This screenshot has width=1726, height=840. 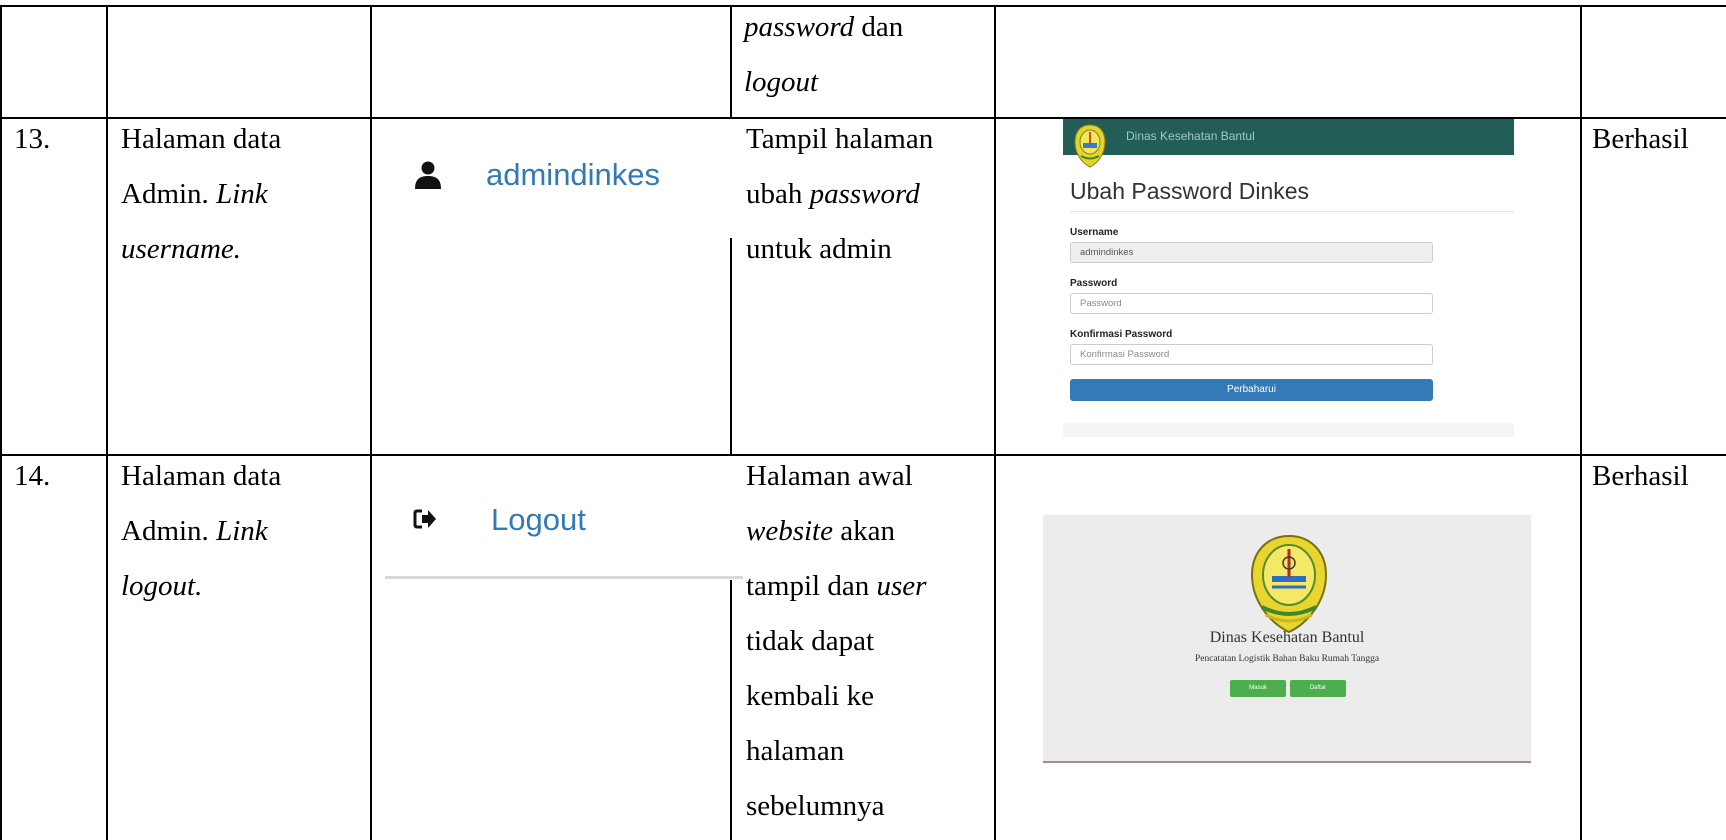 What do you see at coordinates (424, 519) in the screenshot?
I see `sign-out-icon` at bounding box center [424, 519].